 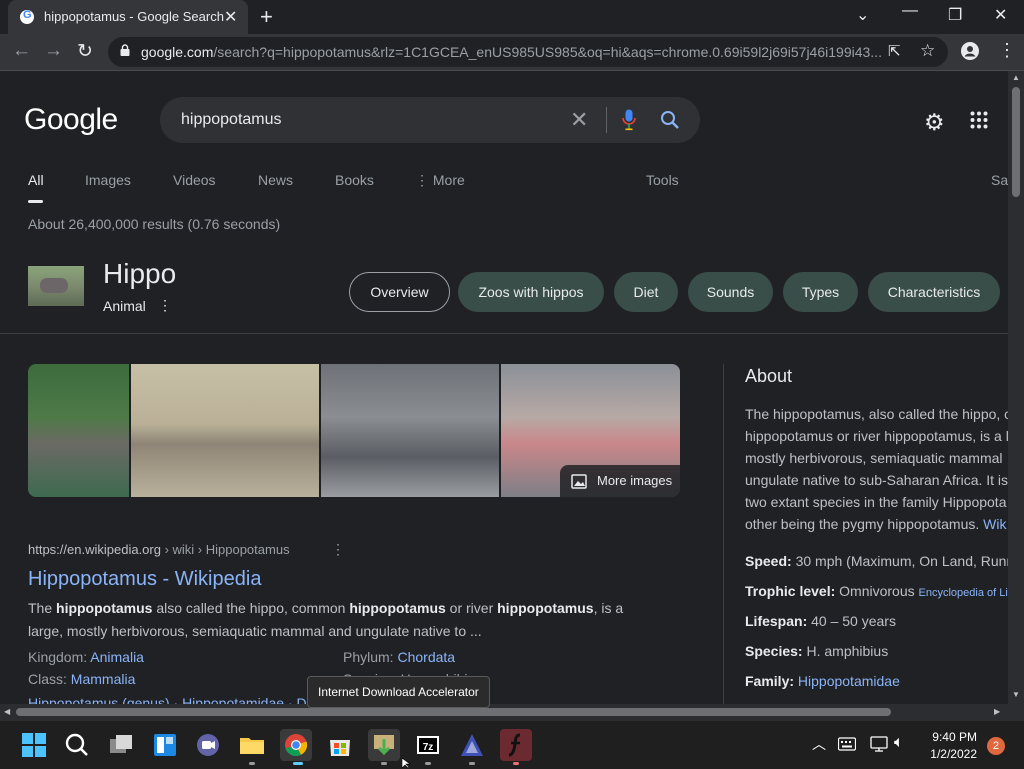 What do you see at coordinates (56, 286) in the screenshot?
I see `hippo-thumbnail` at bounding box center [56, 286].